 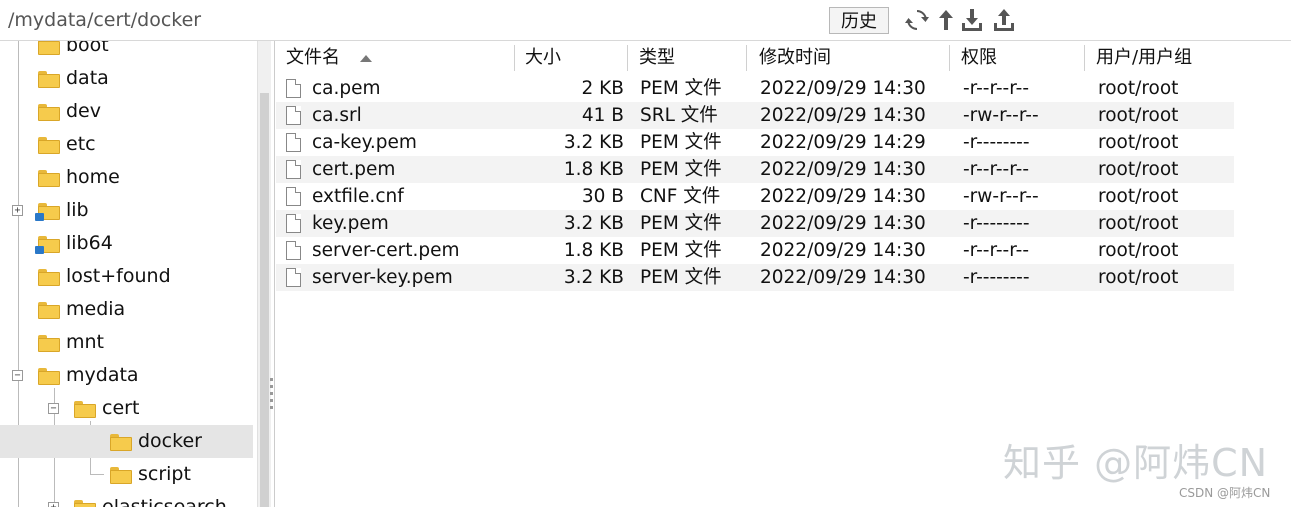 What do you see at coordinates (128, 78) in the screenshot?
I see `tree-item-data: data` at bounding box center [128, 78].